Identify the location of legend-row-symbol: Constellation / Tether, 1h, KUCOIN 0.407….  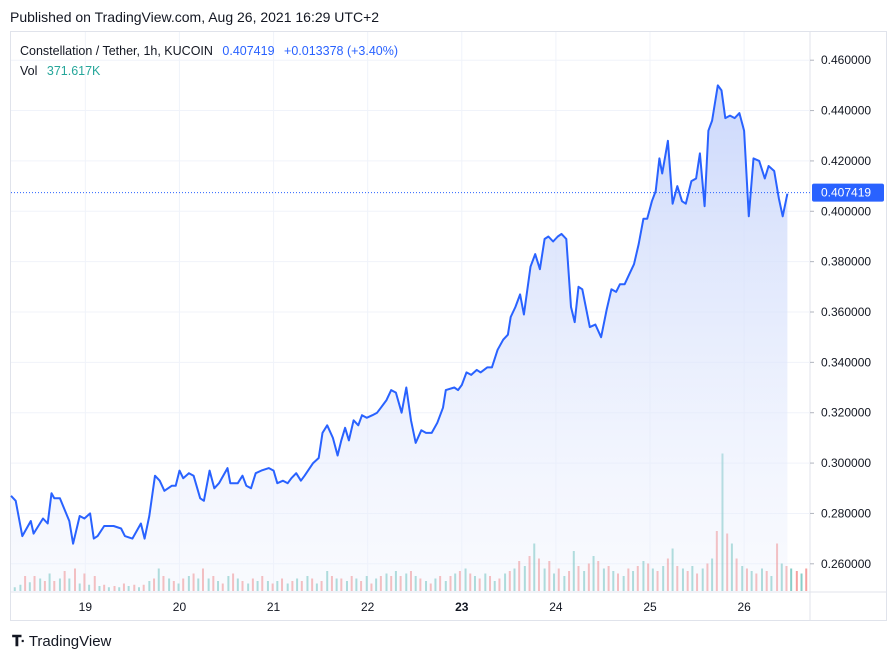
(209, 51).